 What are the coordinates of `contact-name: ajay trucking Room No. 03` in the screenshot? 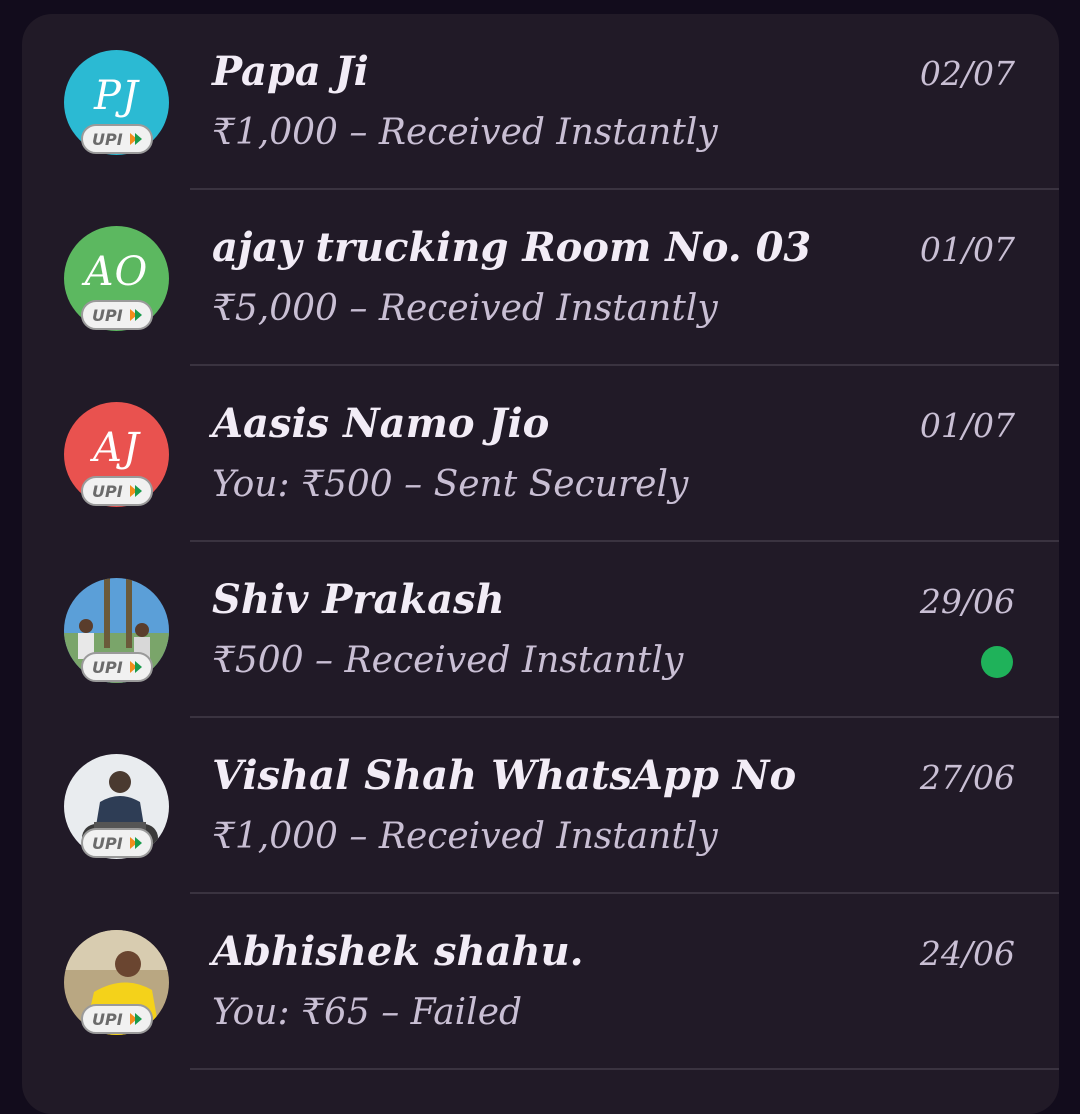 It's located at (512, 247).